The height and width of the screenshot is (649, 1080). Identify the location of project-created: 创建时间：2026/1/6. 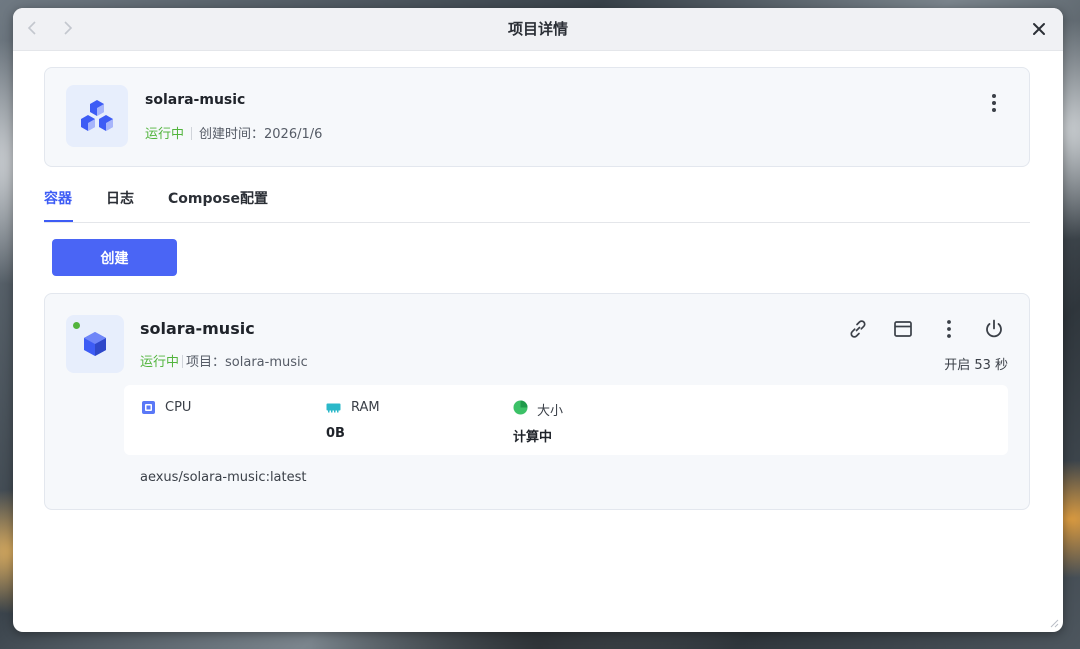
(261, 134).